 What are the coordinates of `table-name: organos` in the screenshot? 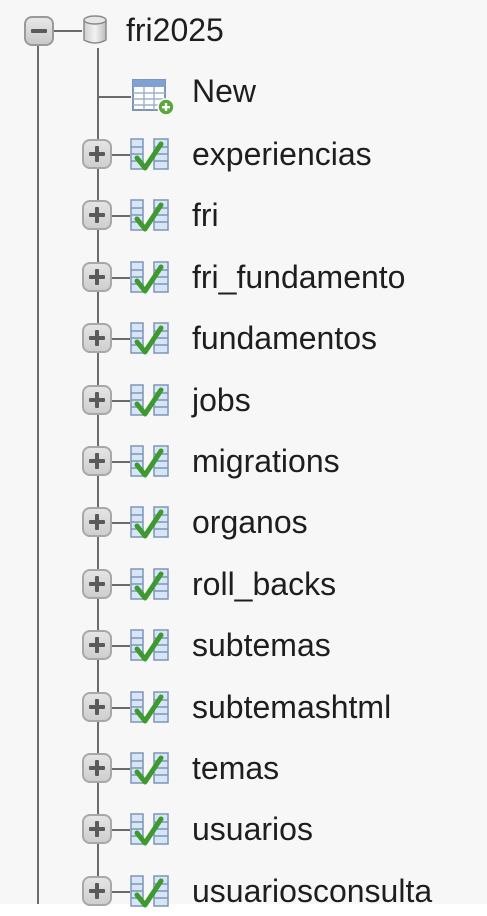 It's located at (250, 522).